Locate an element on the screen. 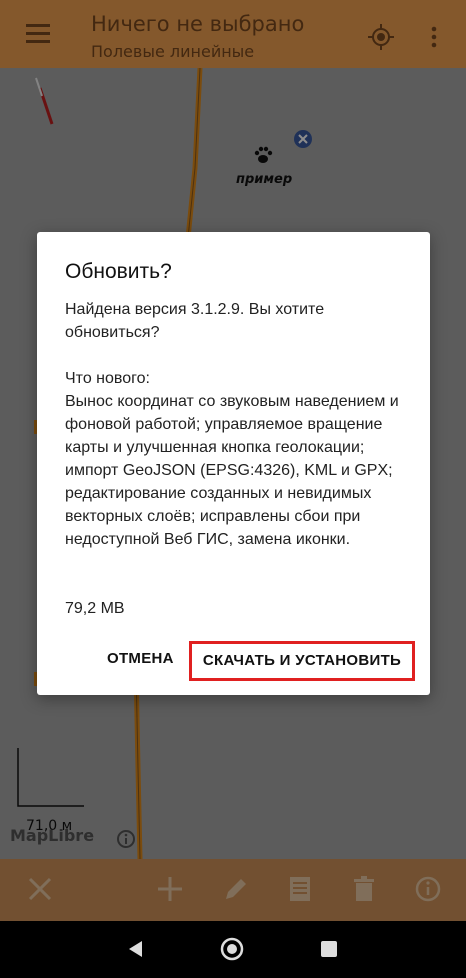  download-install-button: СКАЧАТЬ И УСТАНОВИТЬ is located at coordinates (302, 661).